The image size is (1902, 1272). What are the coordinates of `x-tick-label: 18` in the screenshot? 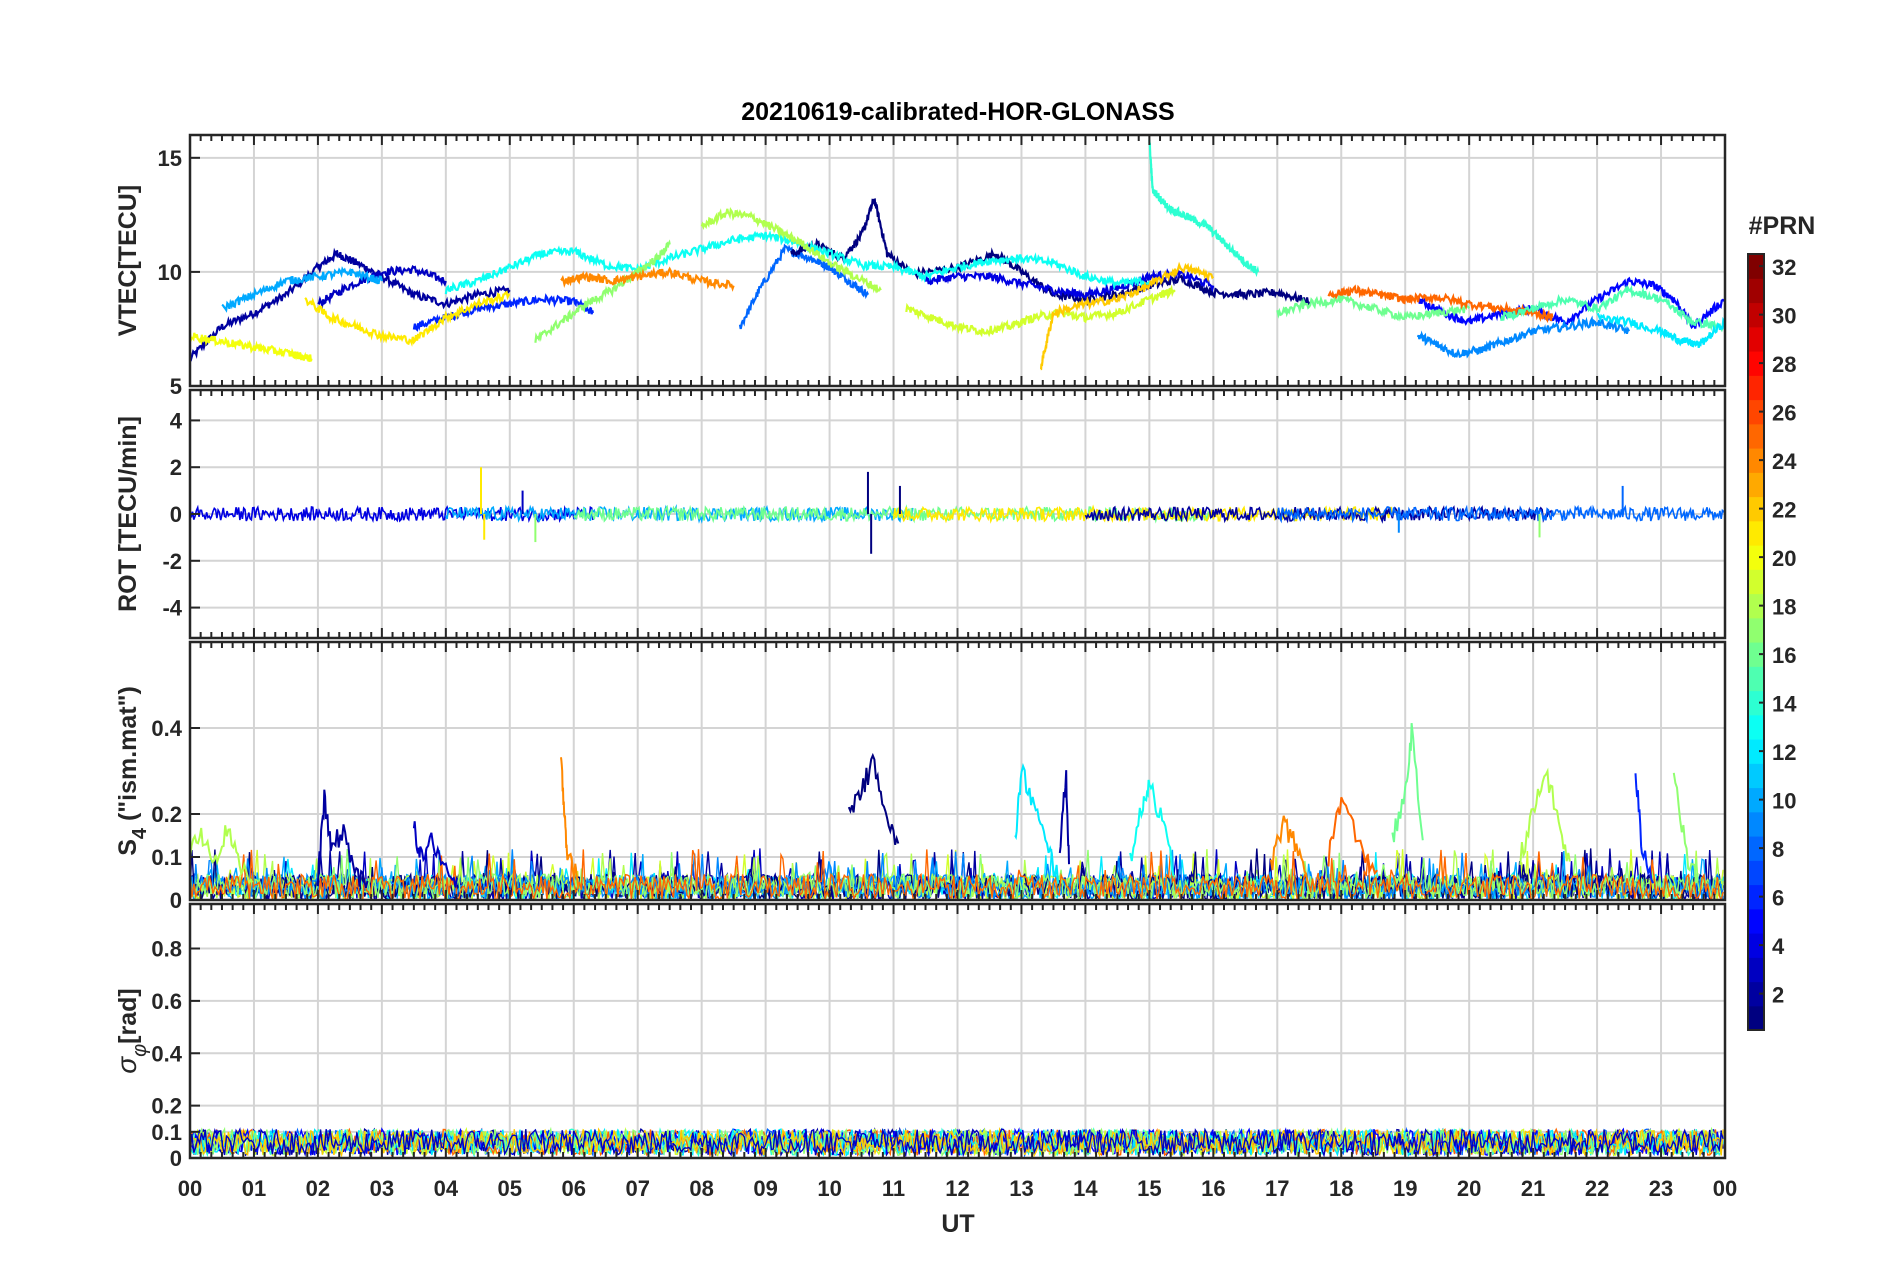 It's located at (1341, 1188).